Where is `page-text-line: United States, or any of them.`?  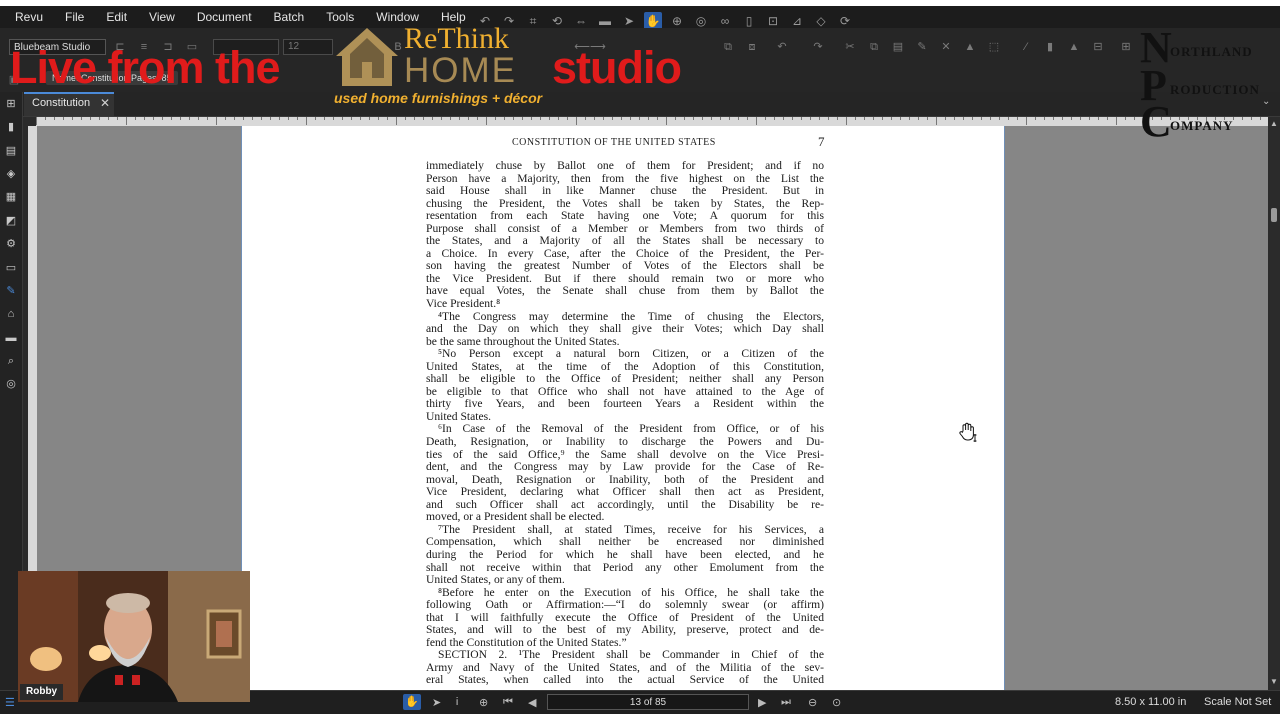
page-text-line: United States, or any of them. is located at coordinates (495, 580).